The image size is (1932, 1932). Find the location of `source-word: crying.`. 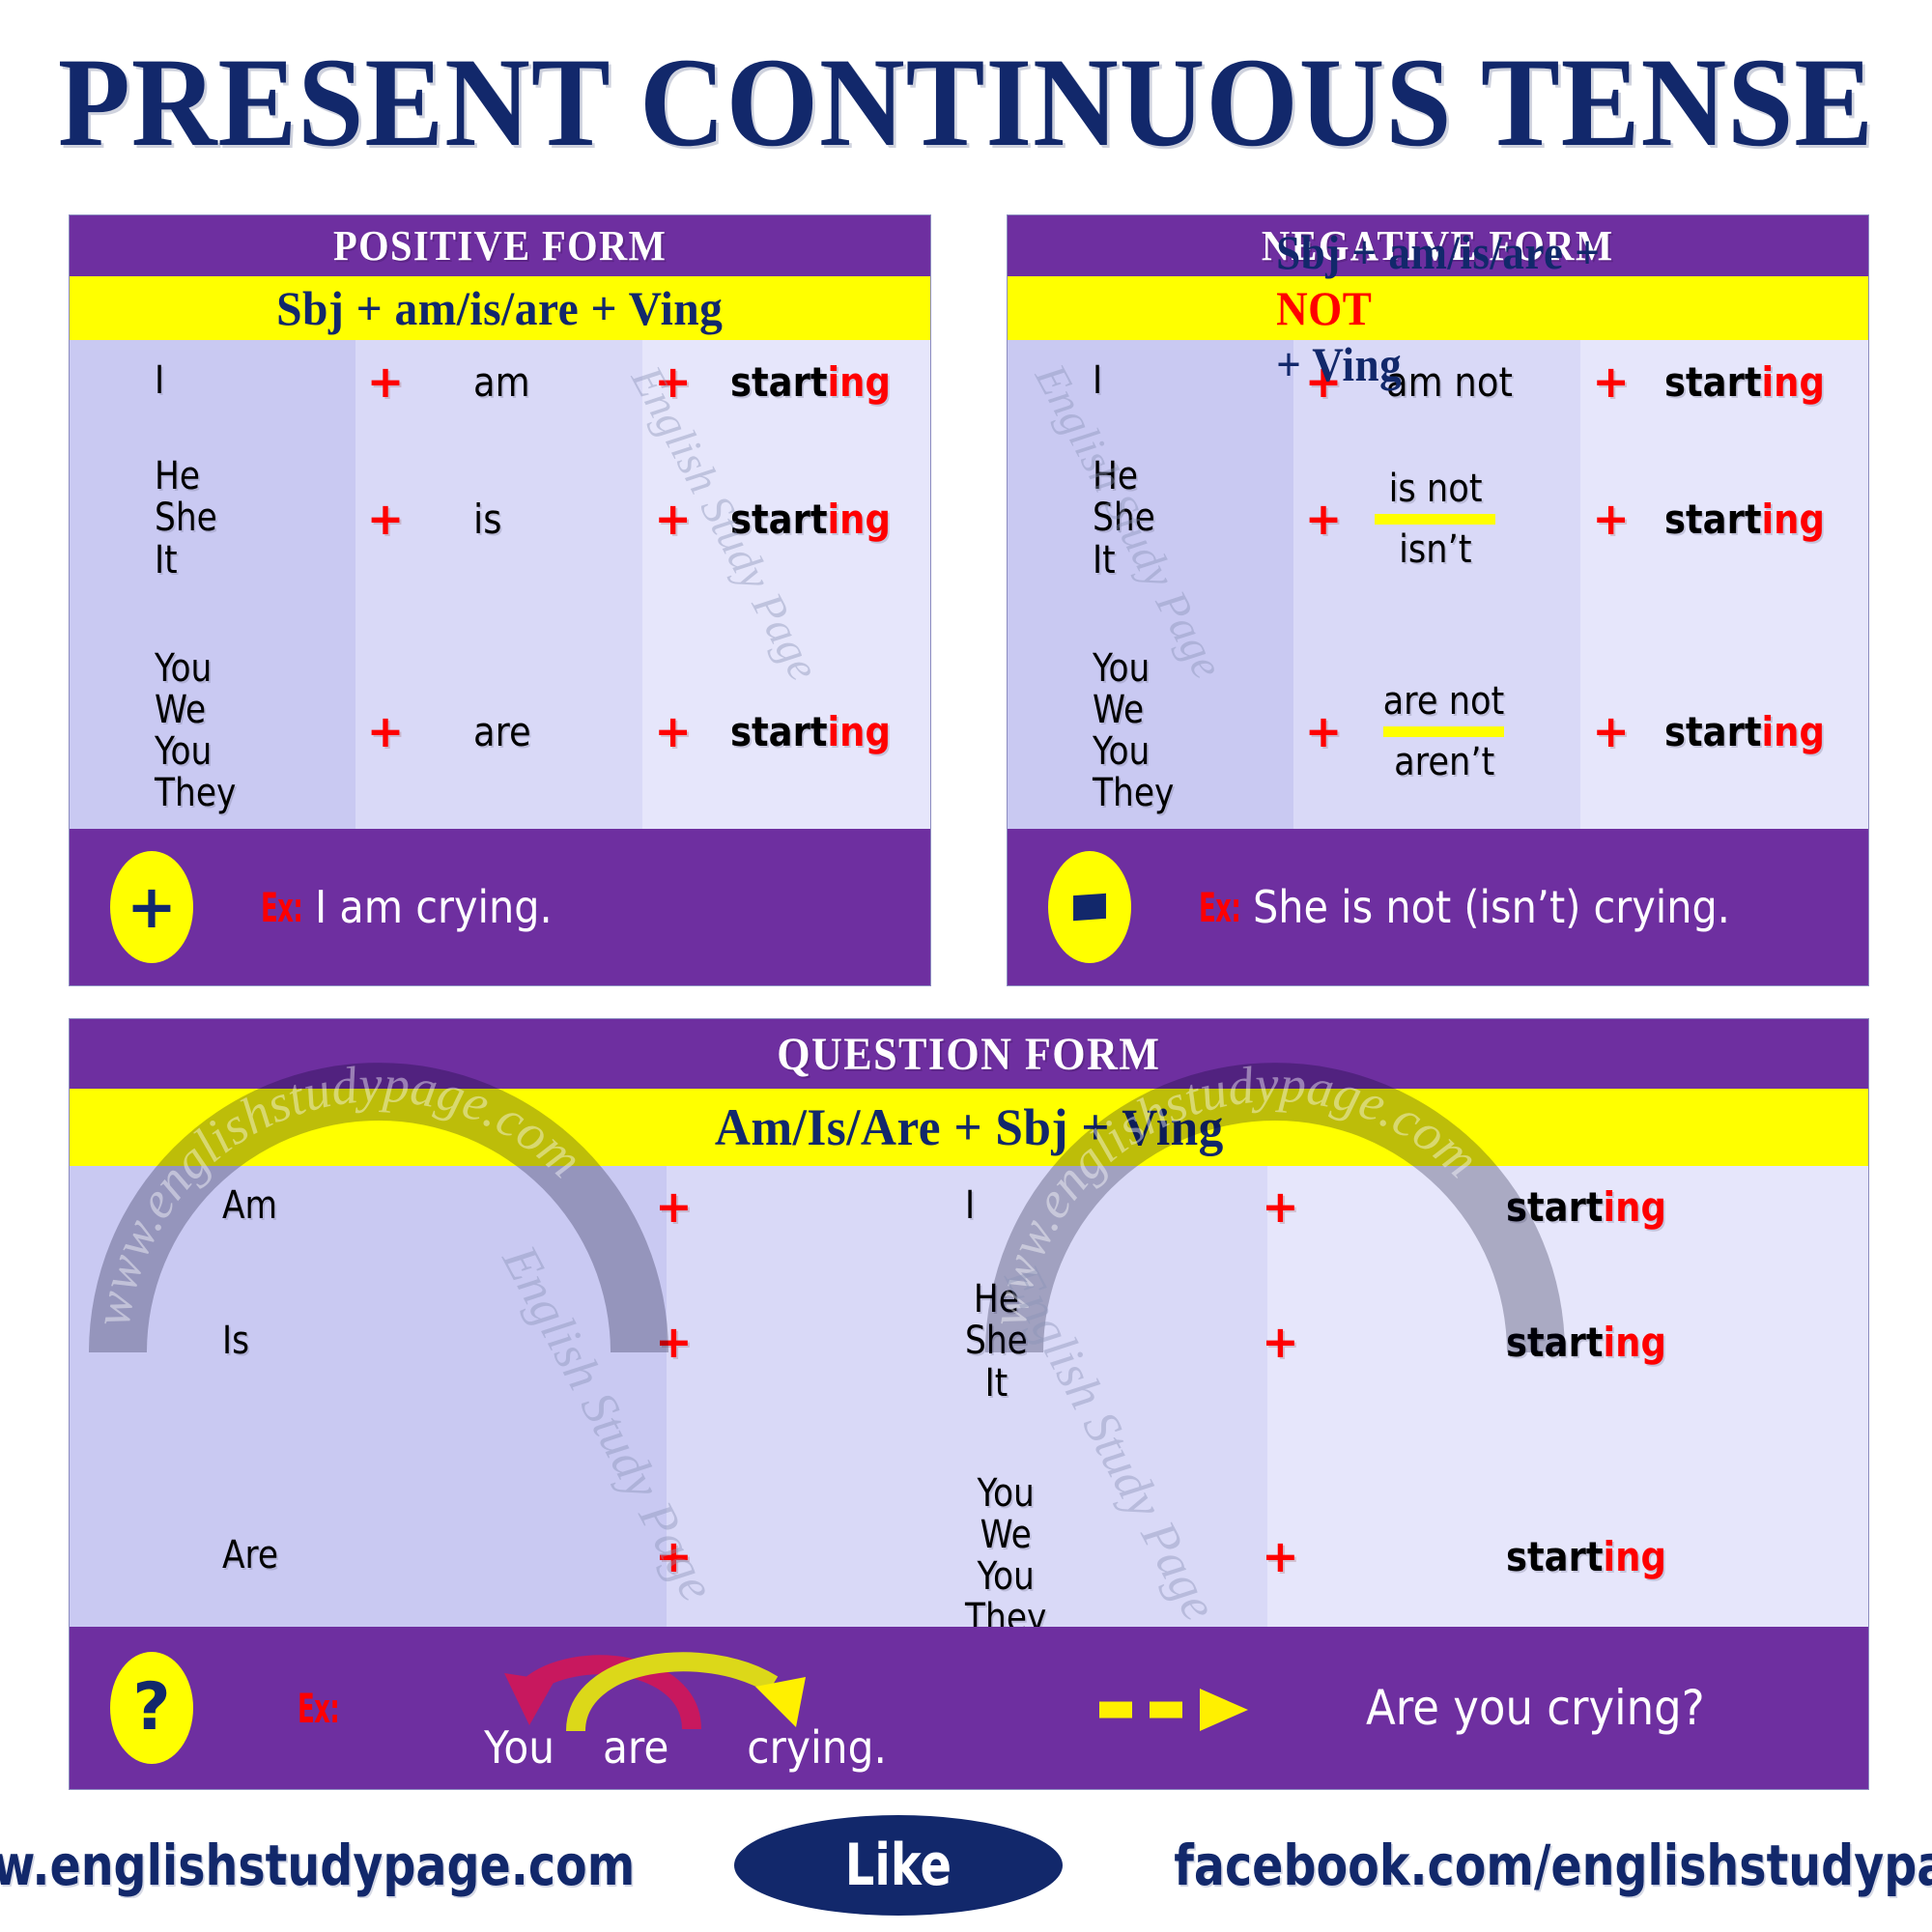

source-word: crying. is located at coordinates (817, 1747).